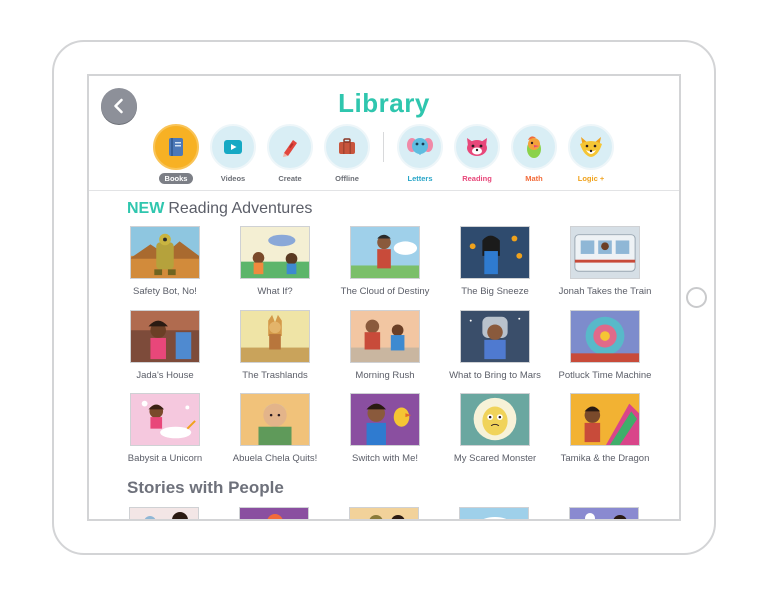  Describe the element at coordinates (233, 178) in the screenshot. I see `tab-label: Videos` at that location.